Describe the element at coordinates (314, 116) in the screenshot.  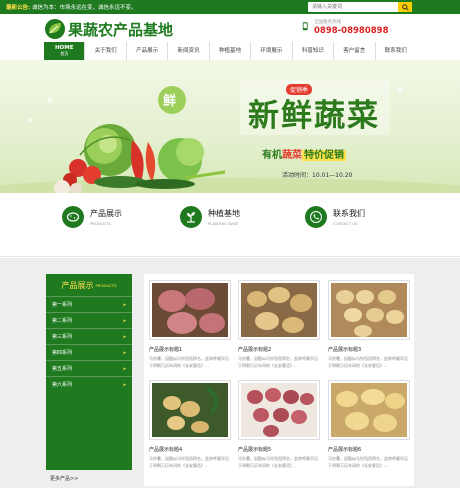
I see `banner-headline: 新鲜蔬菜` at that location.